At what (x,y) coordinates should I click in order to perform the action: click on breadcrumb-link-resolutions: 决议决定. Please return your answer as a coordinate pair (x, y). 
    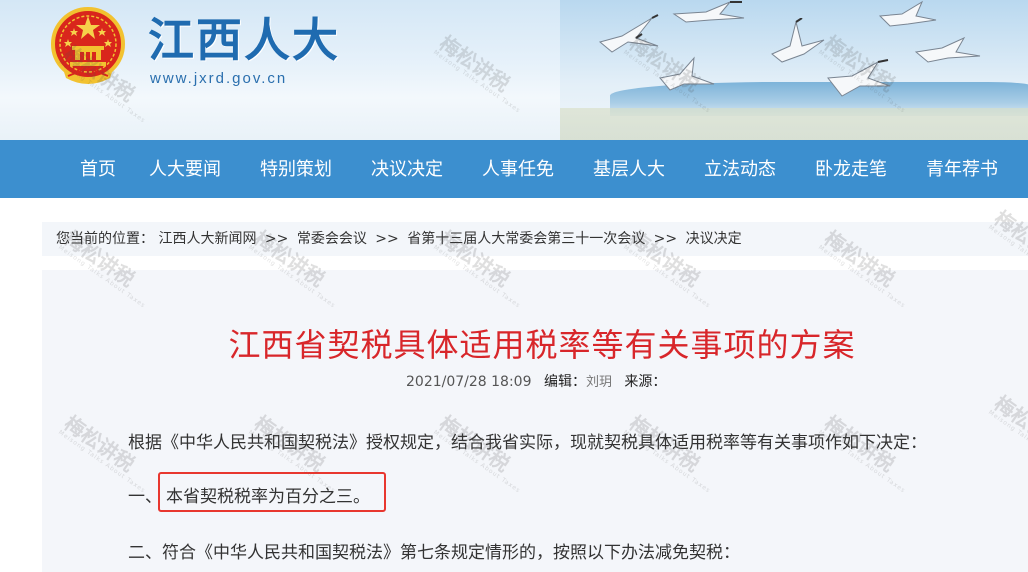
    Looking at the image, I should click on (714, 239).